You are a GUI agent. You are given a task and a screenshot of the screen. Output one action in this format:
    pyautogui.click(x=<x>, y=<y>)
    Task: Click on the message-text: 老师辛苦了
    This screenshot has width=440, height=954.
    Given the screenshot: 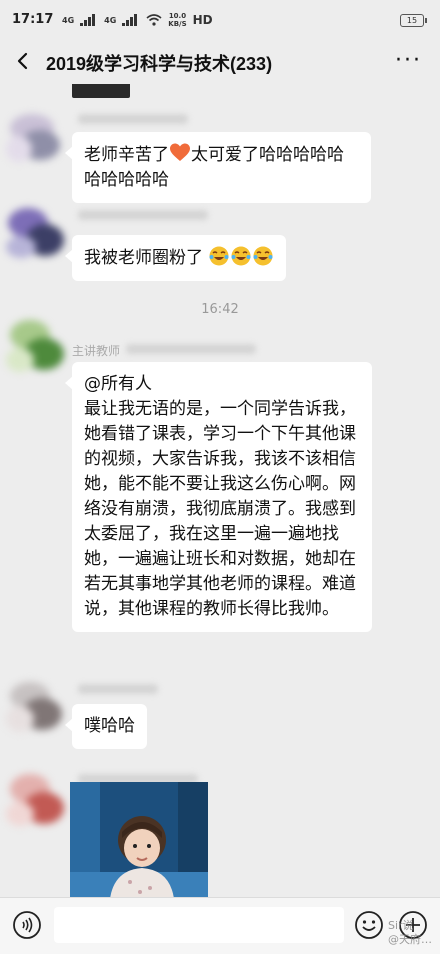 What is the action you would take?
    pyautogui.click(x=126, y=155)
    